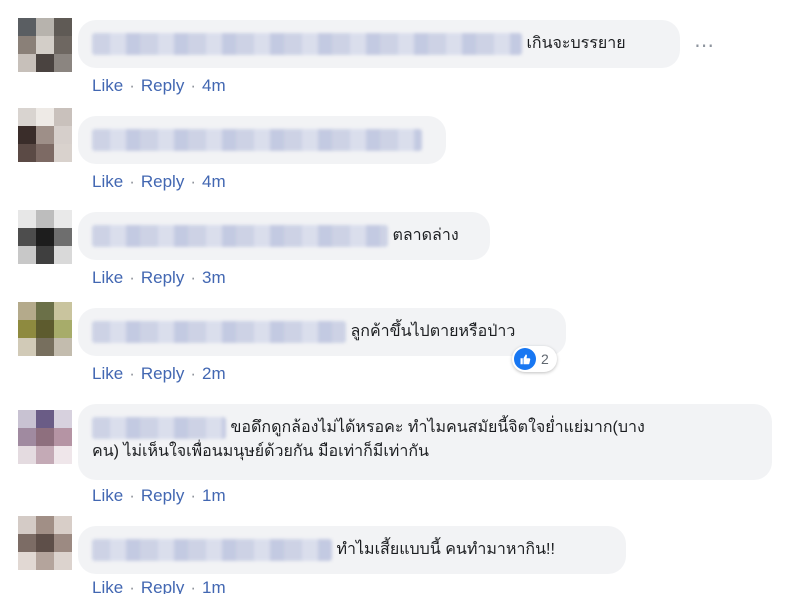 This screenshot has width=800, height=594. What do you see at coordinates (445, 549) in the screenshot?
I see `comment-text: ทำไมเสี้ยแบบนี้ คนทำมาหากิน!!` at bounding box center [445, 549].